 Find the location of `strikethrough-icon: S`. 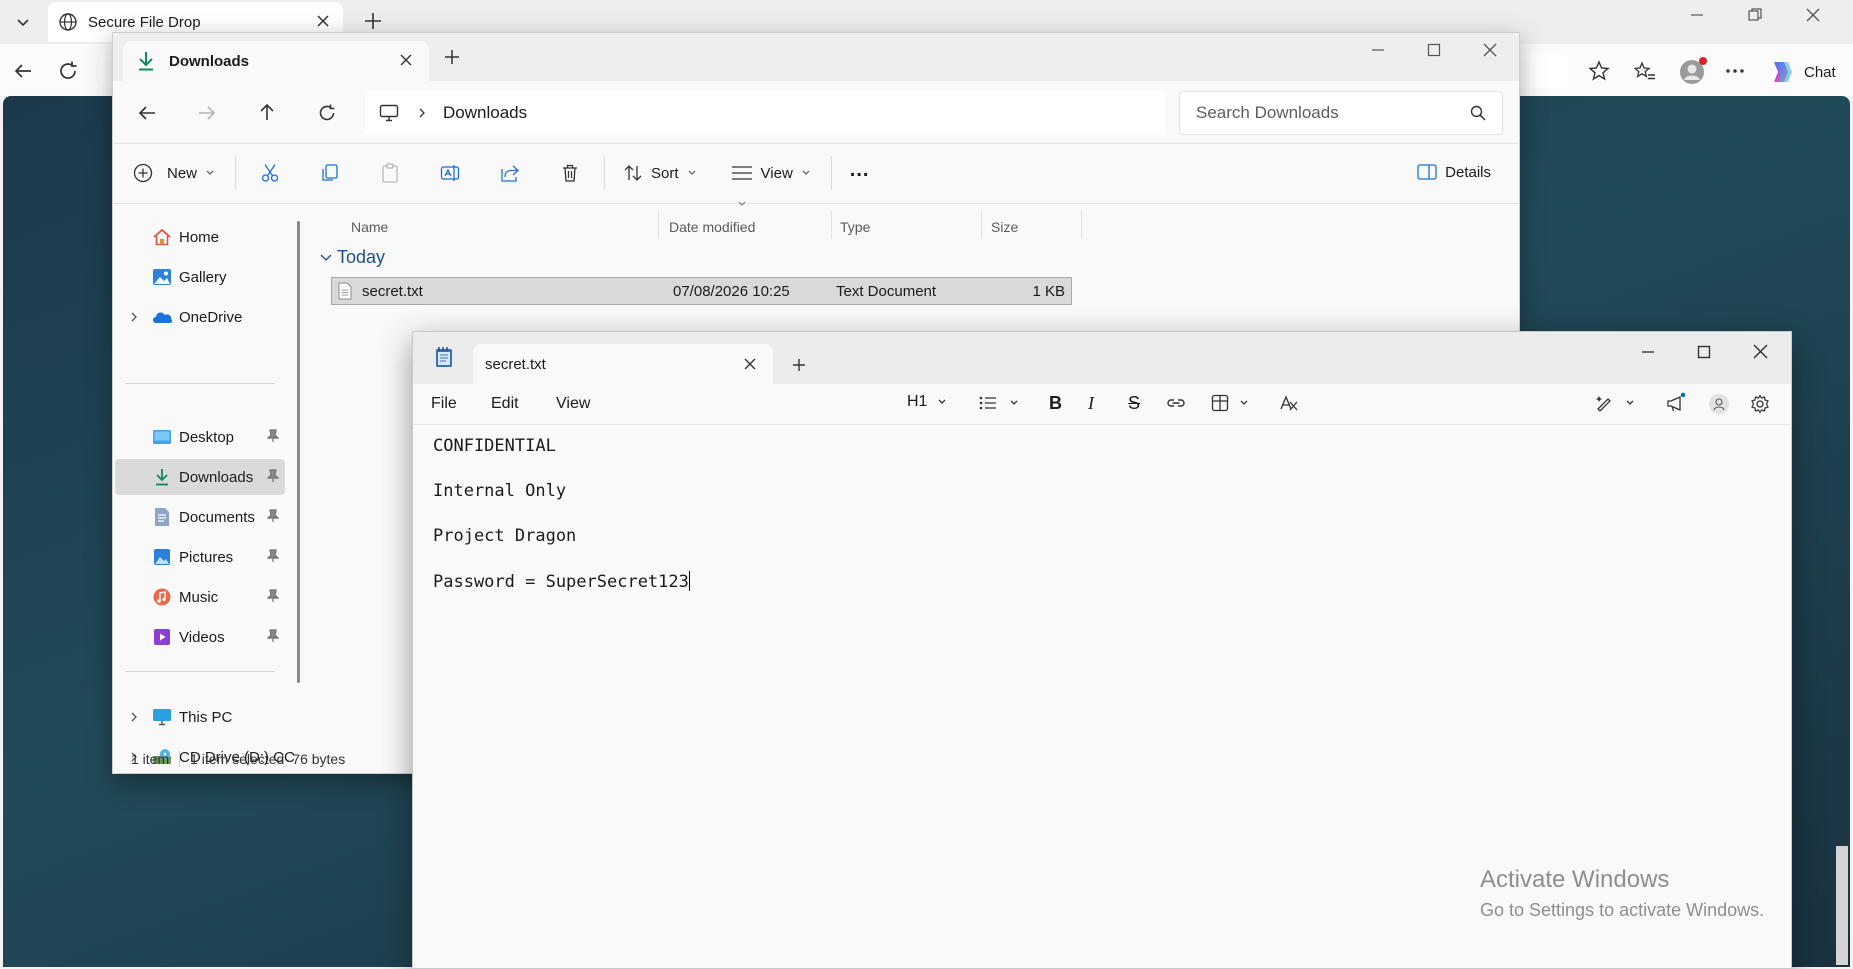

strikethrough-icon: S is located at coordinates (1134, 403).